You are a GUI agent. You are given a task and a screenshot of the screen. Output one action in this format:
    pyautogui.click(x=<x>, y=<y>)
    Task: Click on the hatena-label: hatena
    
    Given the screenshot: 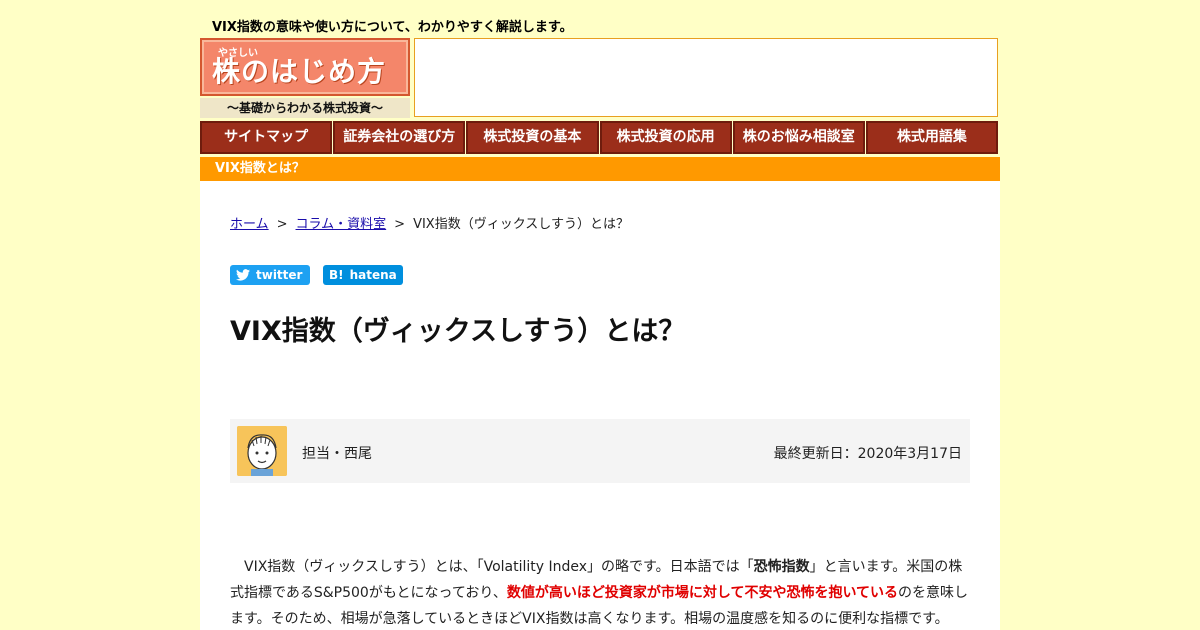 What is the action you would take?
    pyautogui.click(x=373, y=275)
    